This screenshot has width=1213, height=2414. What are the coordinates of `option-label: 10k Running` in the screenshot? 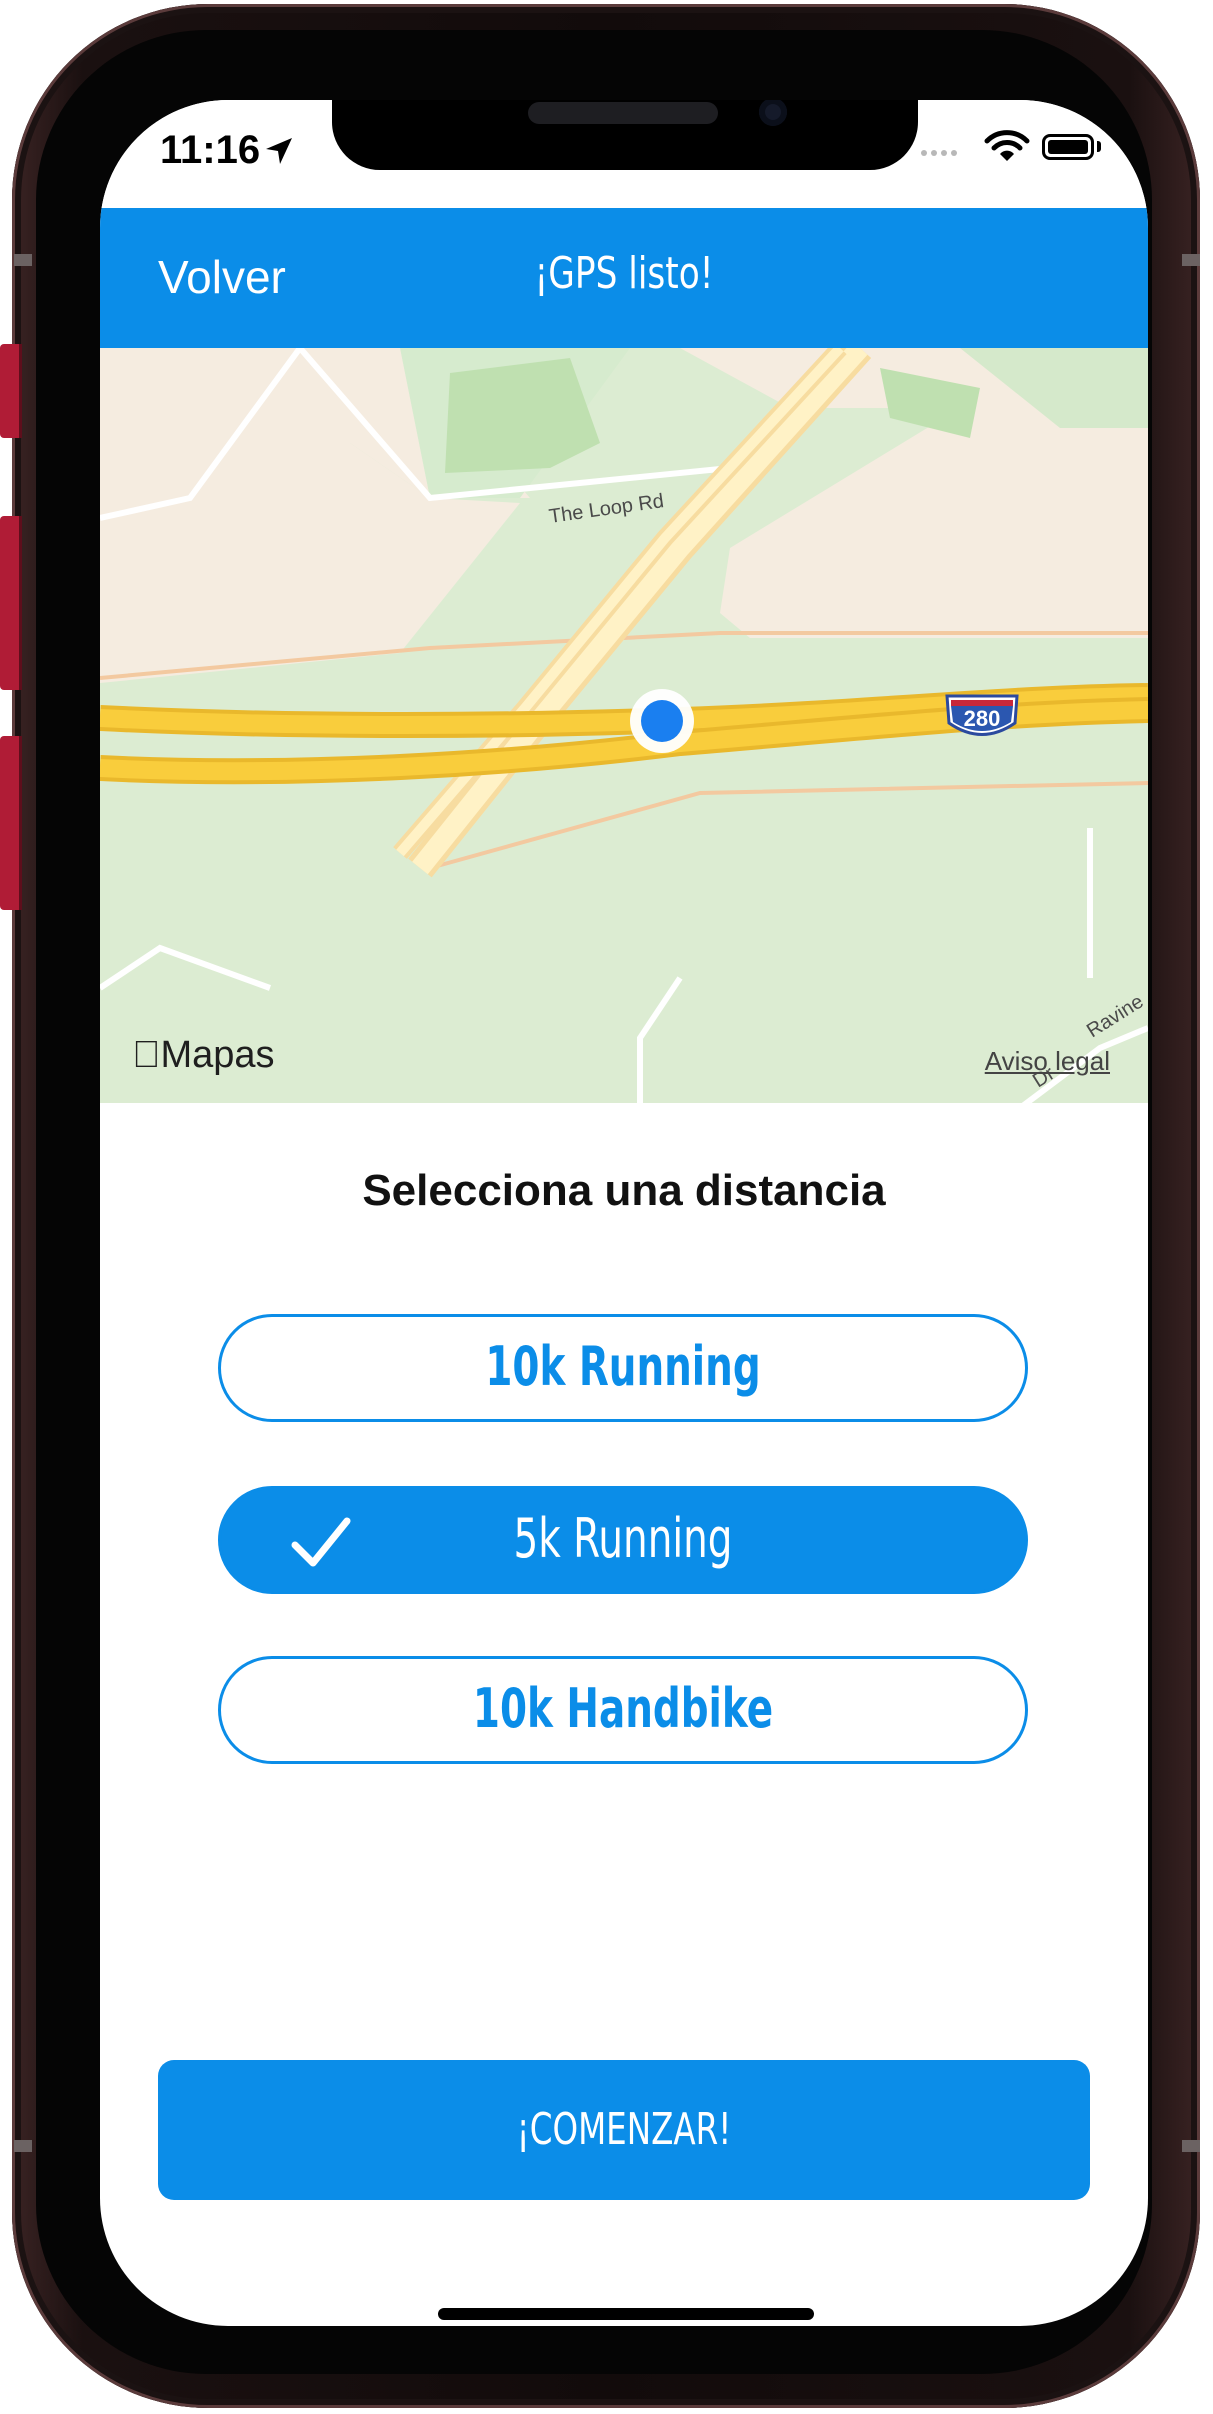 It's located at (623, 1366).